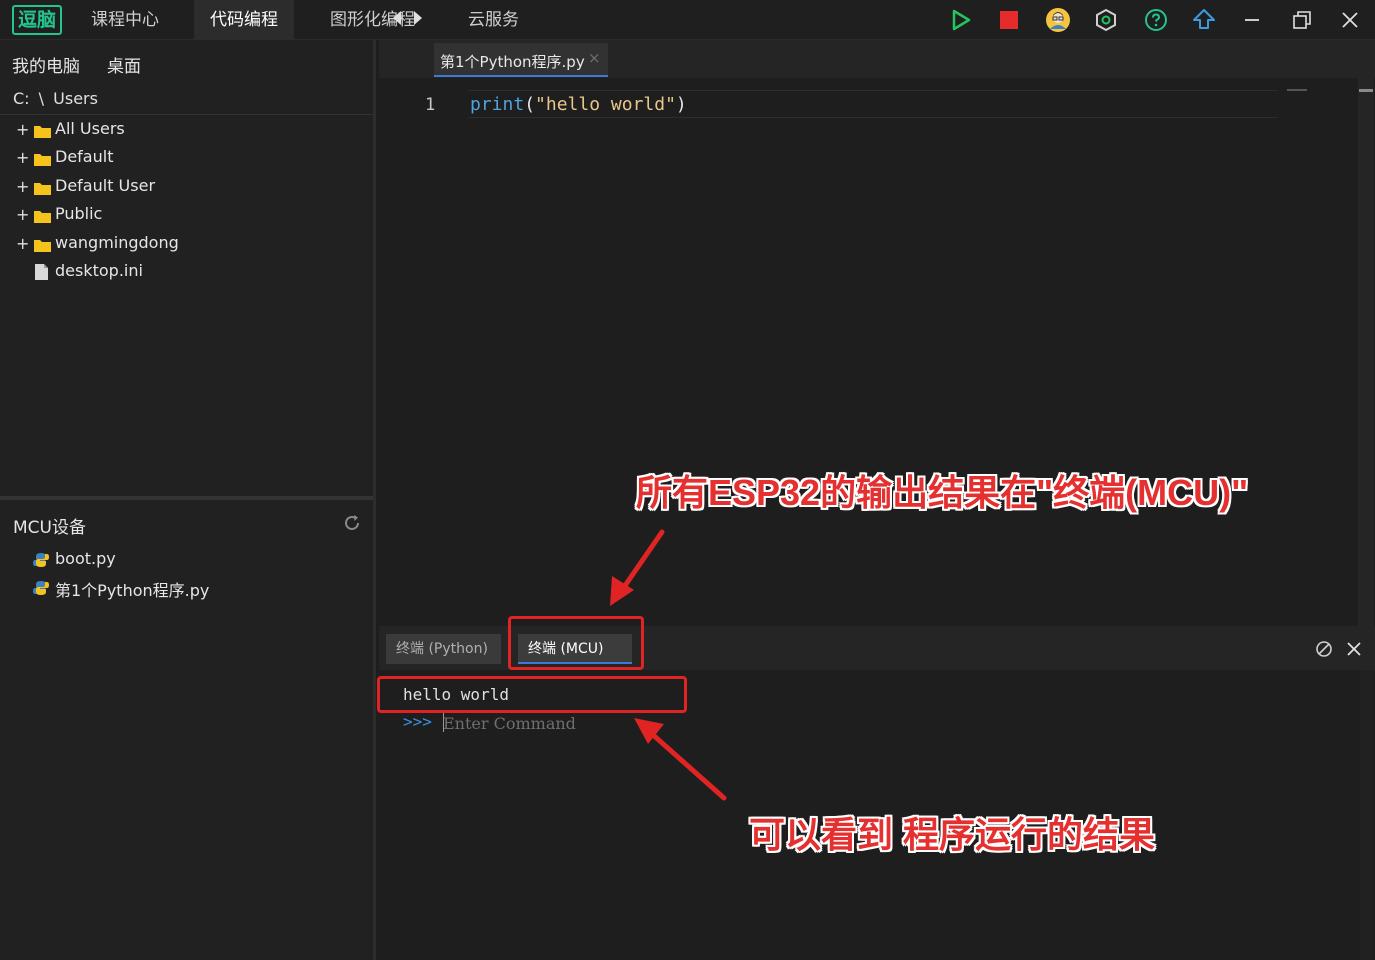 The width and height of the screenshot is (1375, 960). I want to click on code-line: print("hello world"), so click(578, 104).